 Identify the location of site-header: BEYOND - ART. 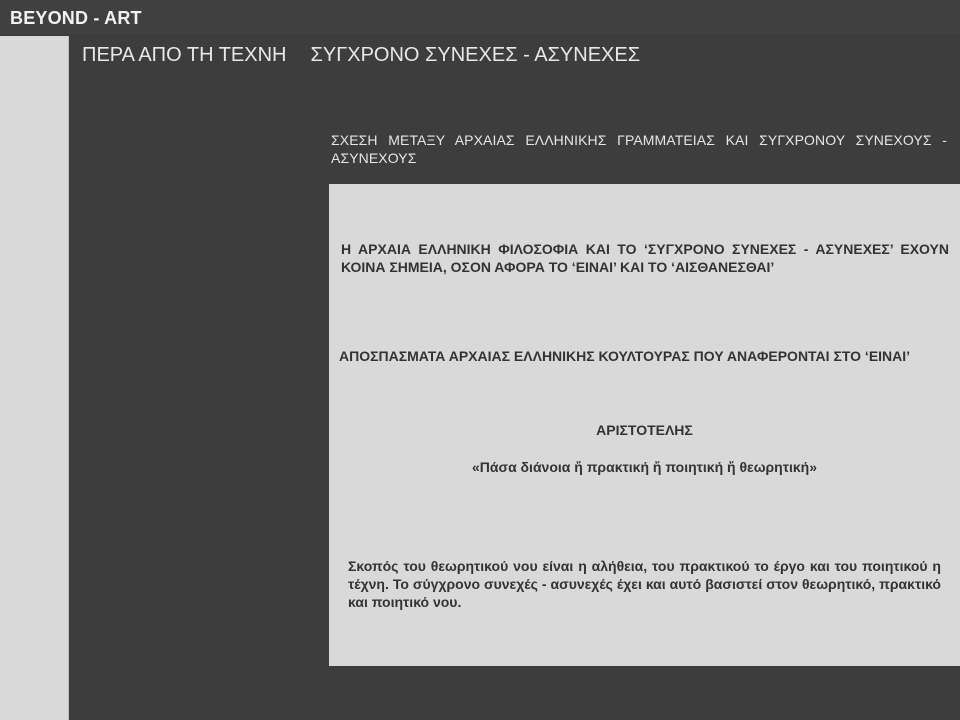
(480, 17).